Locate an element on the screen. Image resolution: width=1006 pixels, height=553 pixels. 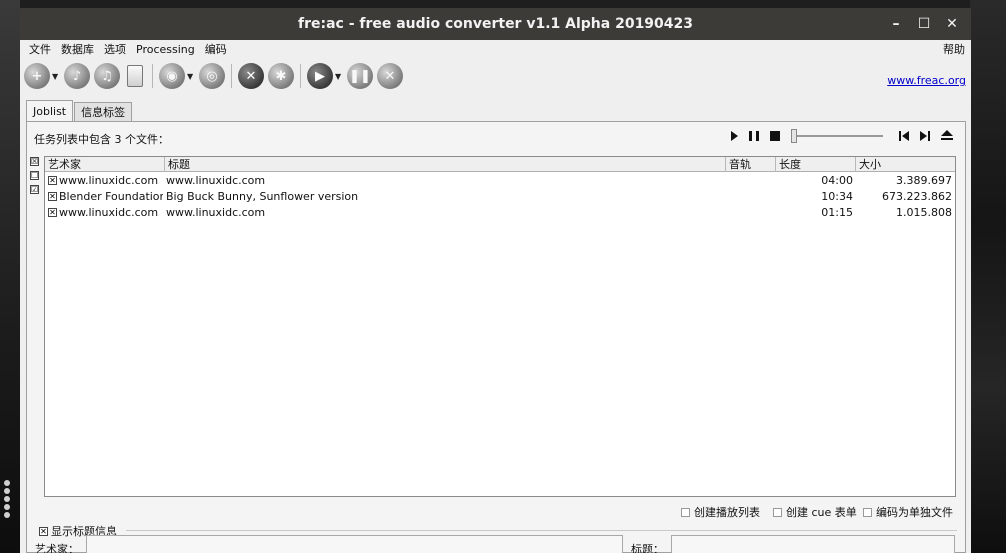
title-field is located at coordinates (813, 544).